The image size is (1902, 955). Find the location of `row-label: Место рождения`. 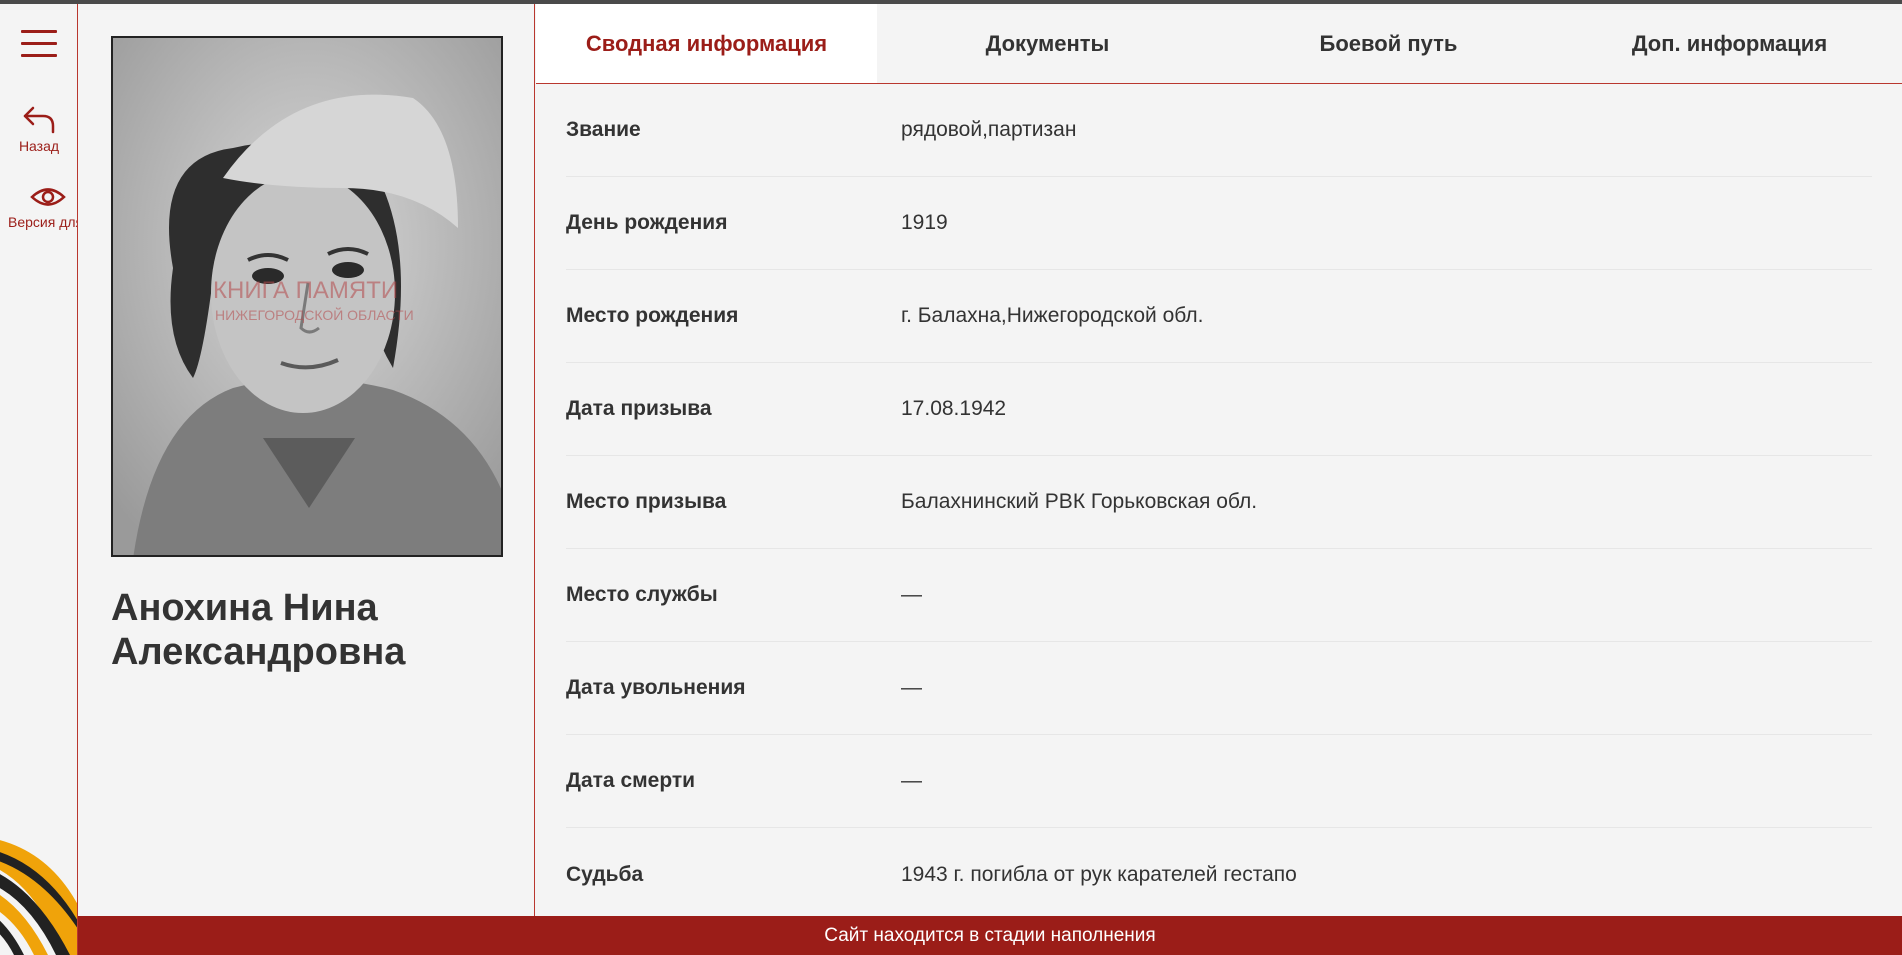

row-label: Место рождения is located at coordinates (652, 315).